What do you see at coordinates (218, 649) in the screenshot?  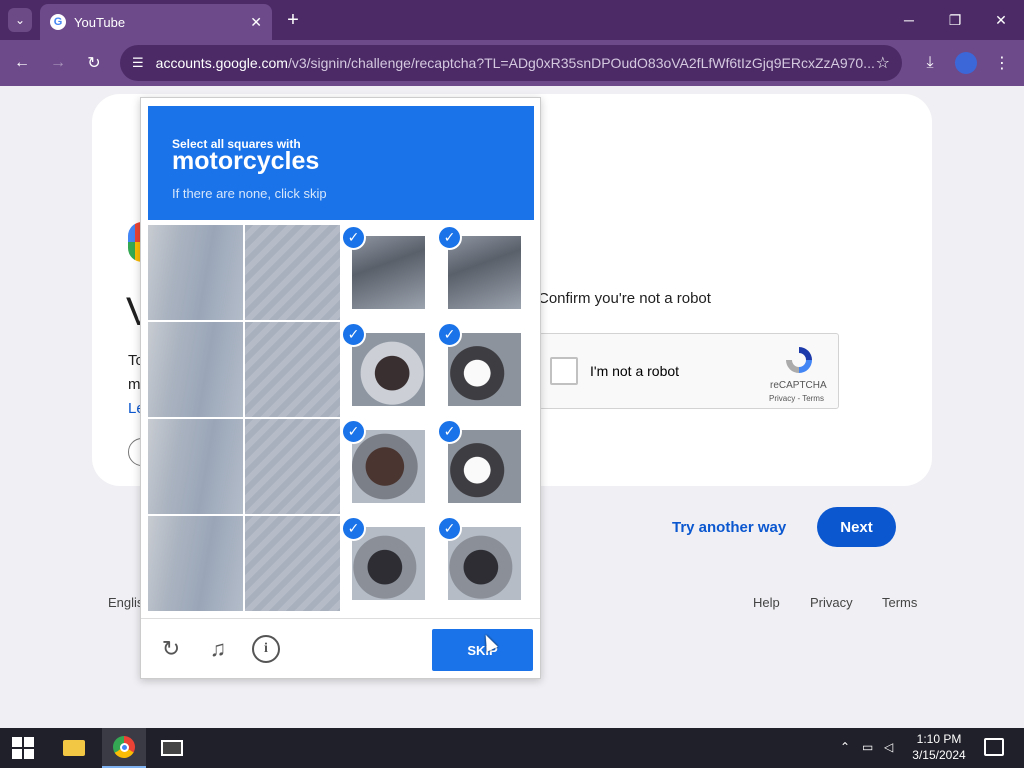 I see `audio-challenge-icon: ♫` at bounding box center [218, 649].